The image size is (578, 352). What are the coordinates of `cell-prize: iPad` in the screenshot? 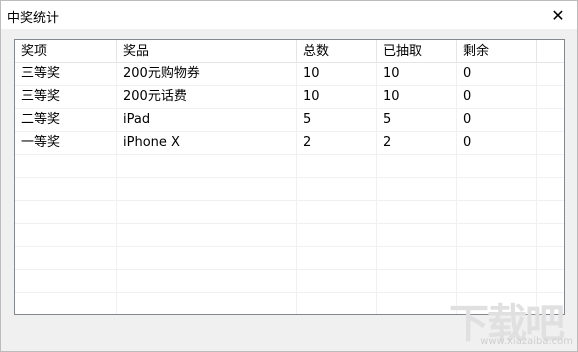 It's located at (137, 119).